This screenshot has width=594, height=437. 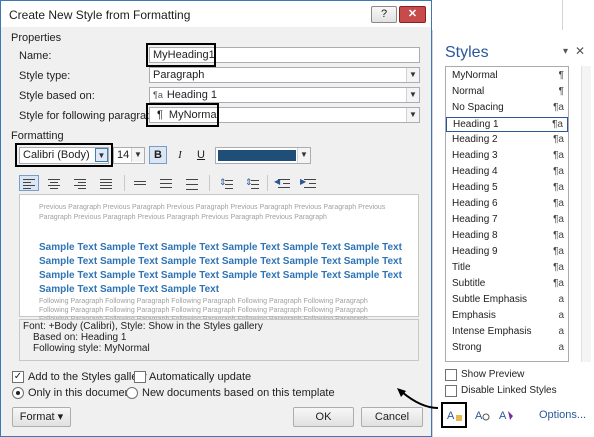 What do you see at coordinates (284, 115) in the screenshot?
I see `following-style-select: ¶ MyNormal ▼` at bounding box center [284, 115].